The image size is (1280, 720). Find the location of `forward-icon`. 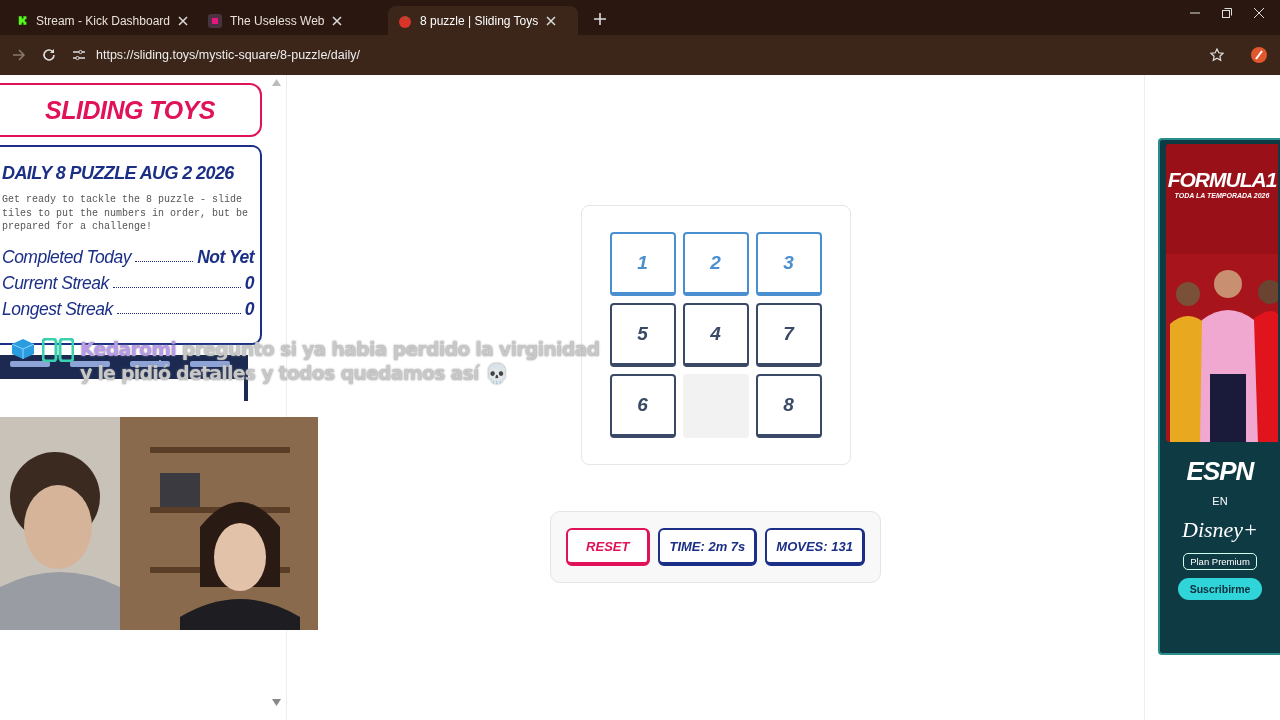

forward-icon is located at coordinates (19, 55).